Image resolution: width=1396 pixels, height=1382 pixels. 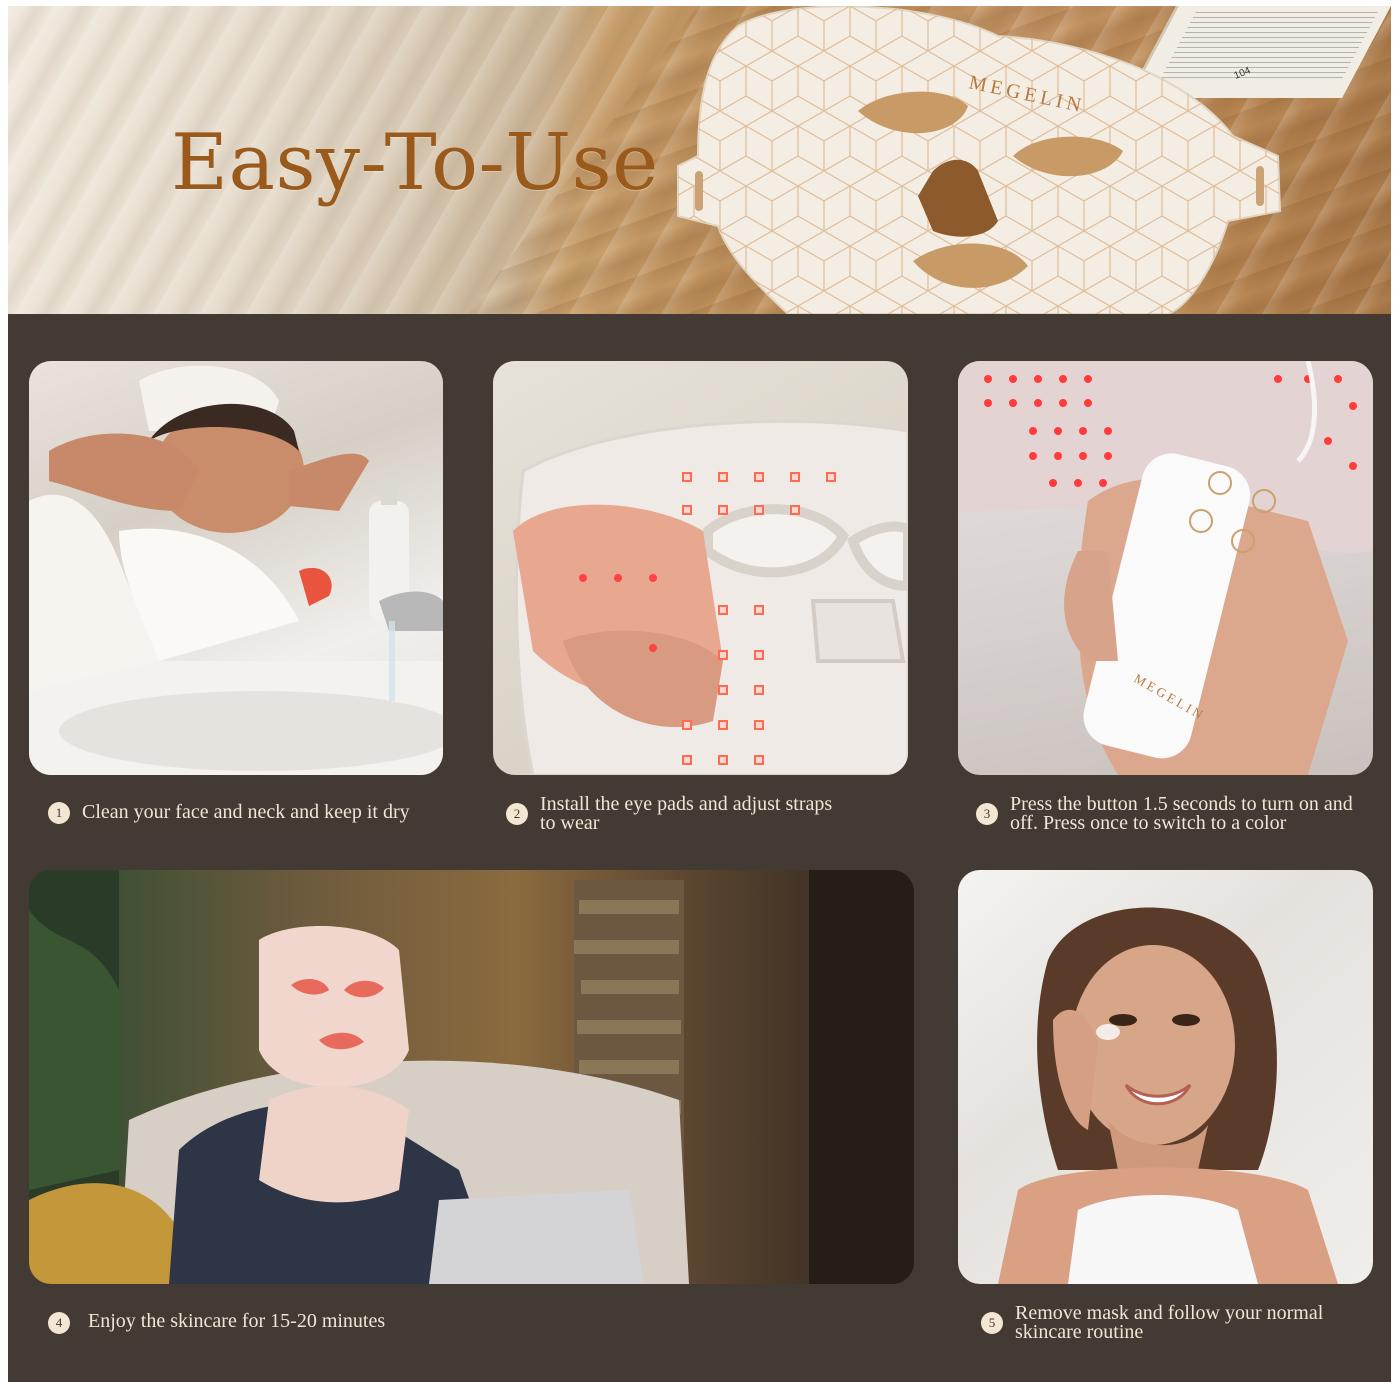 I want to click on step-text: Enjoy the skincare for 15-20 minutes, so click(x=237, y=1321).